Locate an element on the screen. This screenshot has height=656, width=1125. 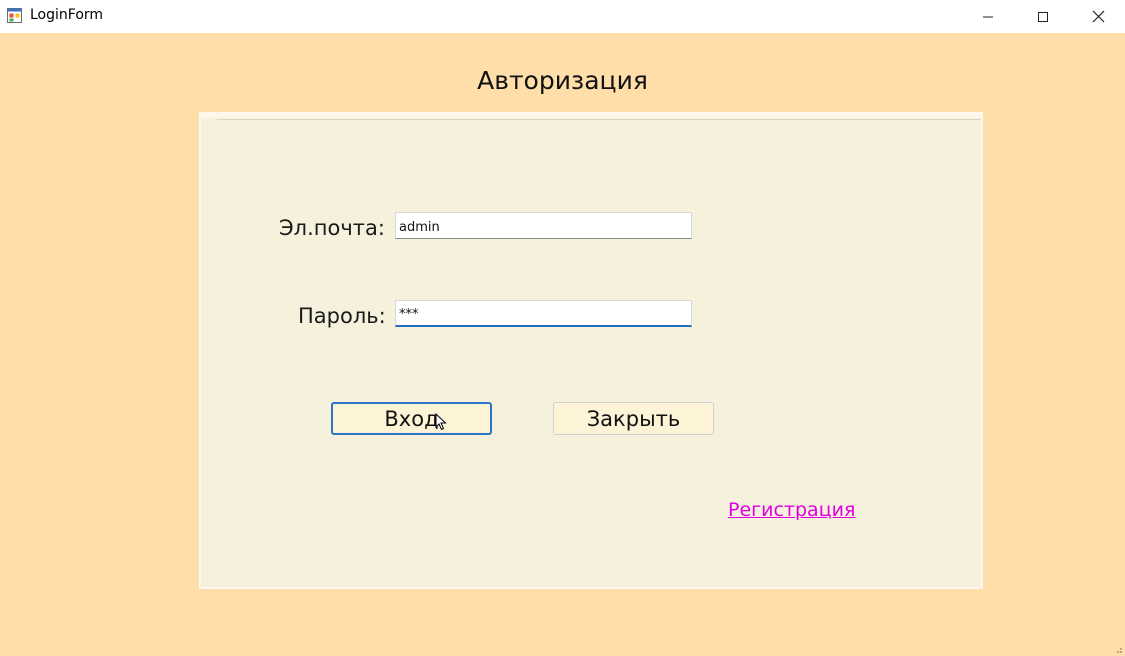
close-icon is located at coordinates (1098, 16).